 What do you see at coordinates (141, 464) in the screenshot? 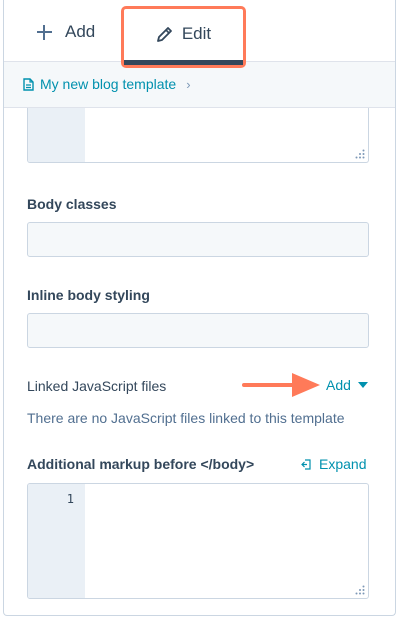
I see `markup-before-body-label: Additional markup before </body>` at bounding box center [141, 464].